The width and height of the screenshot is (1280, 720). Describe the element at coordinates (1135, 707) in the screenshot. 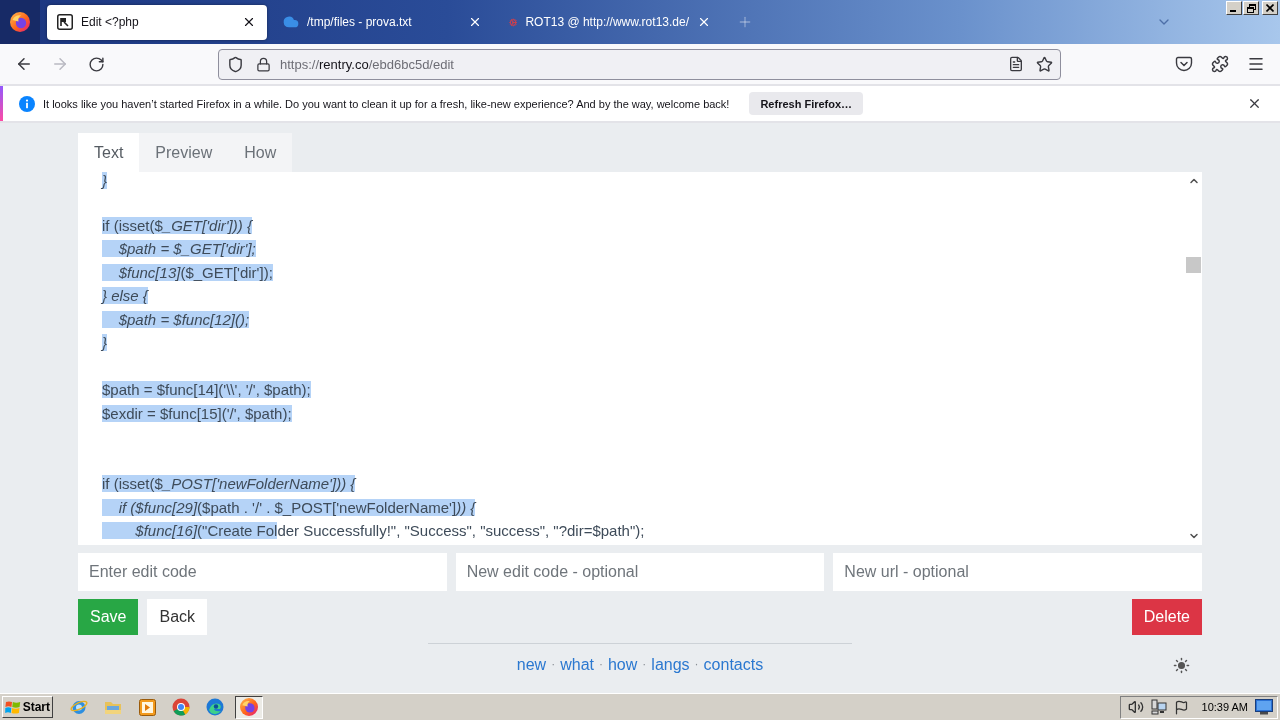

I see `speaker-icon` at that location.